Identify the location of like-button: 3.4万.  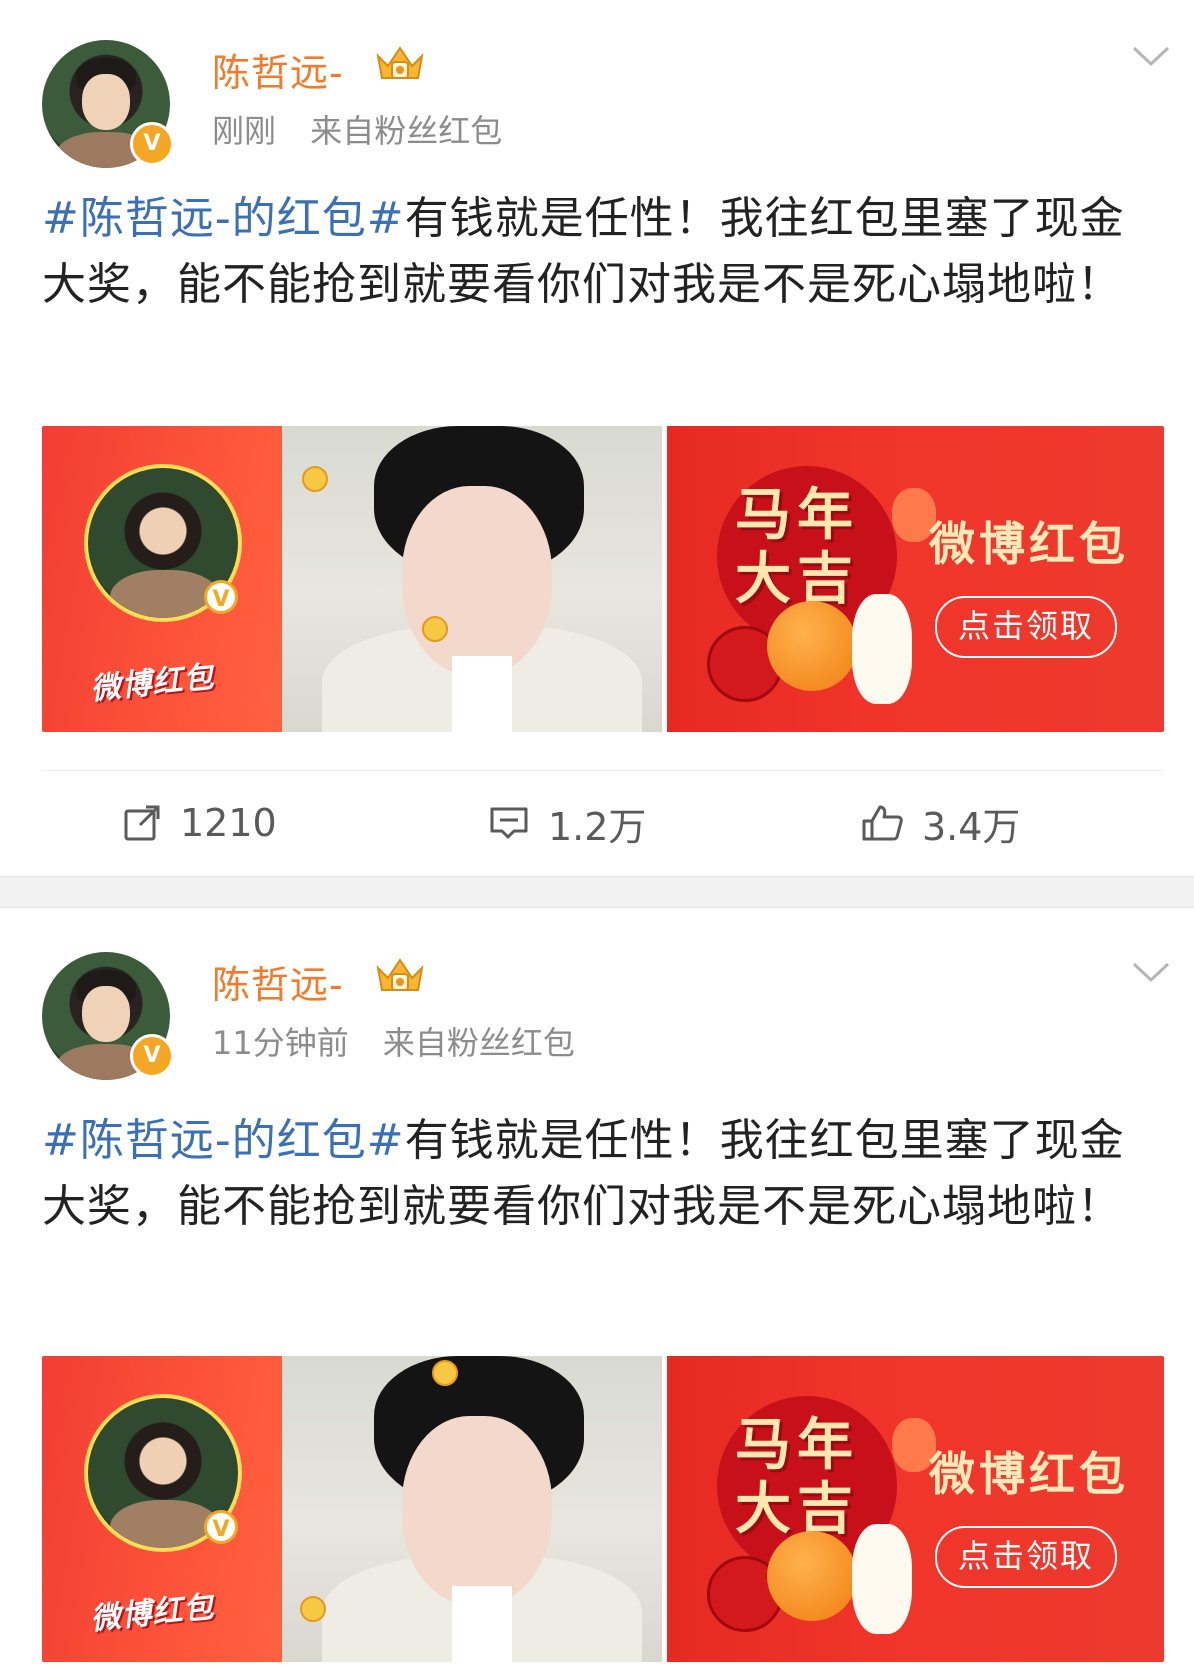
(940, 823).